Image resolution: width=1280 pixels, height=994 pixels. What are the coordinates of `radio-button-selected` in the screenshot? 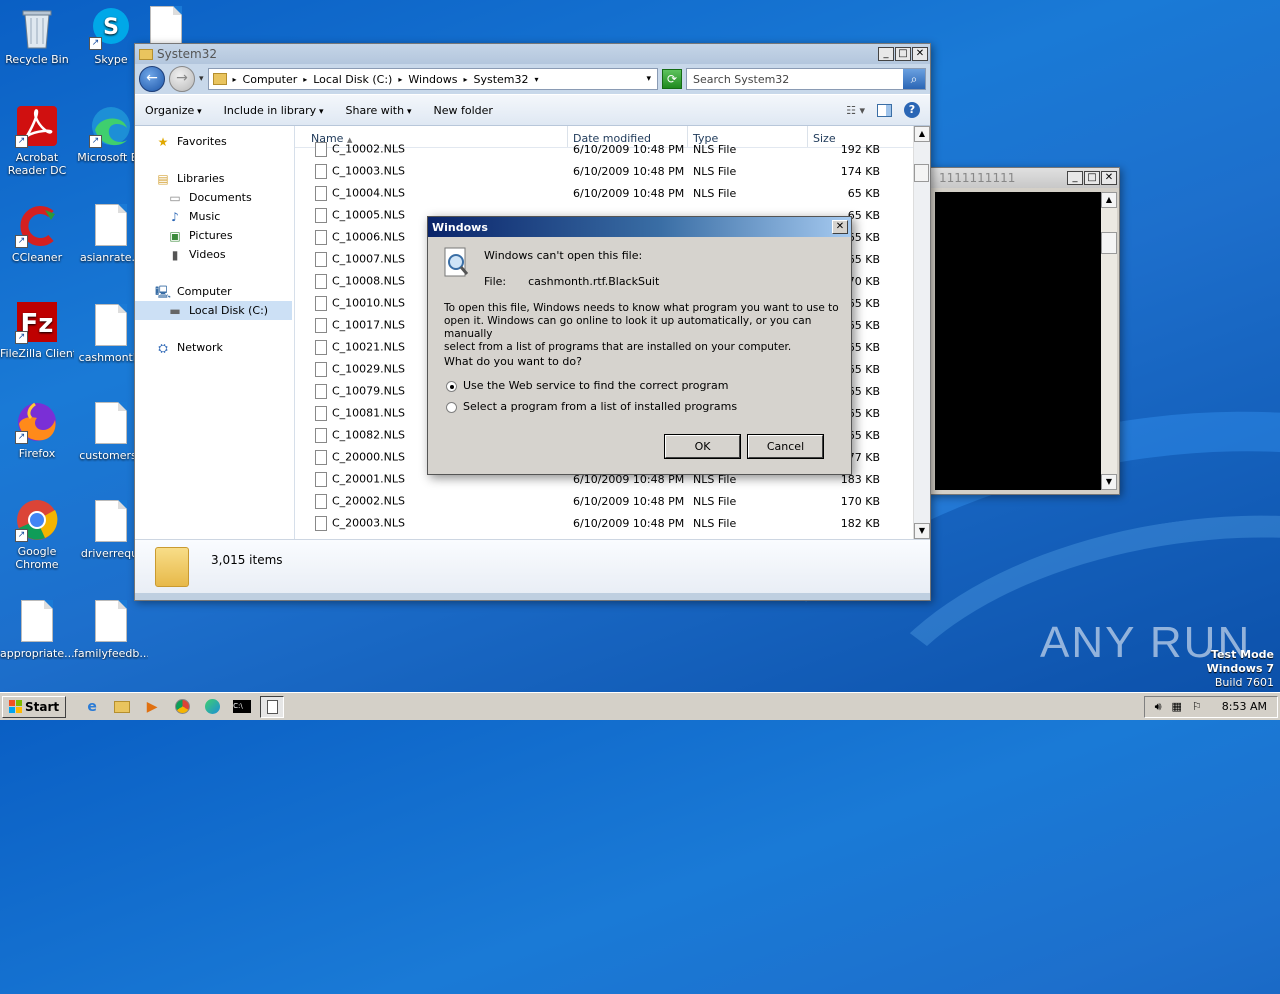 It's located at (451, 386).